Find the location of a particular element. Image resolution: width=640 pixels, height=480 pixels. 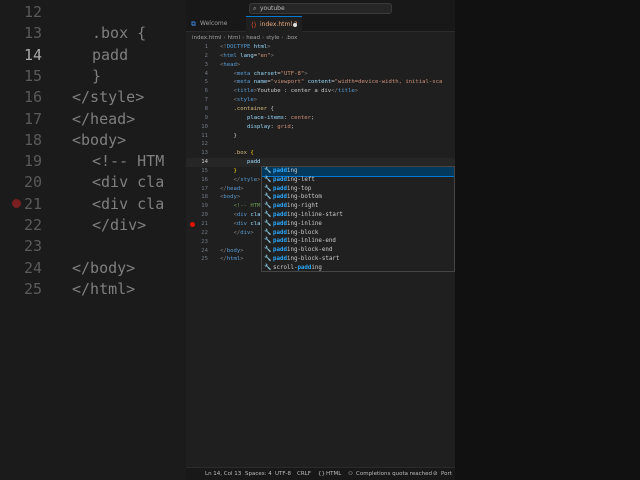

code-line: 1 <!DOCTYPE html> is located at coordinates (320, 47).